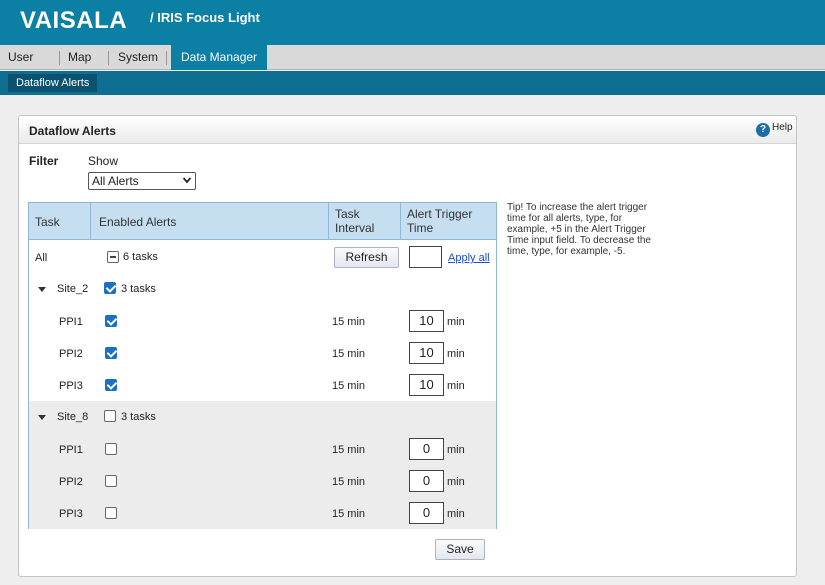 This screenshot has width=825, height=585. I want to click on menu-item-user: User, so click(20, 57).